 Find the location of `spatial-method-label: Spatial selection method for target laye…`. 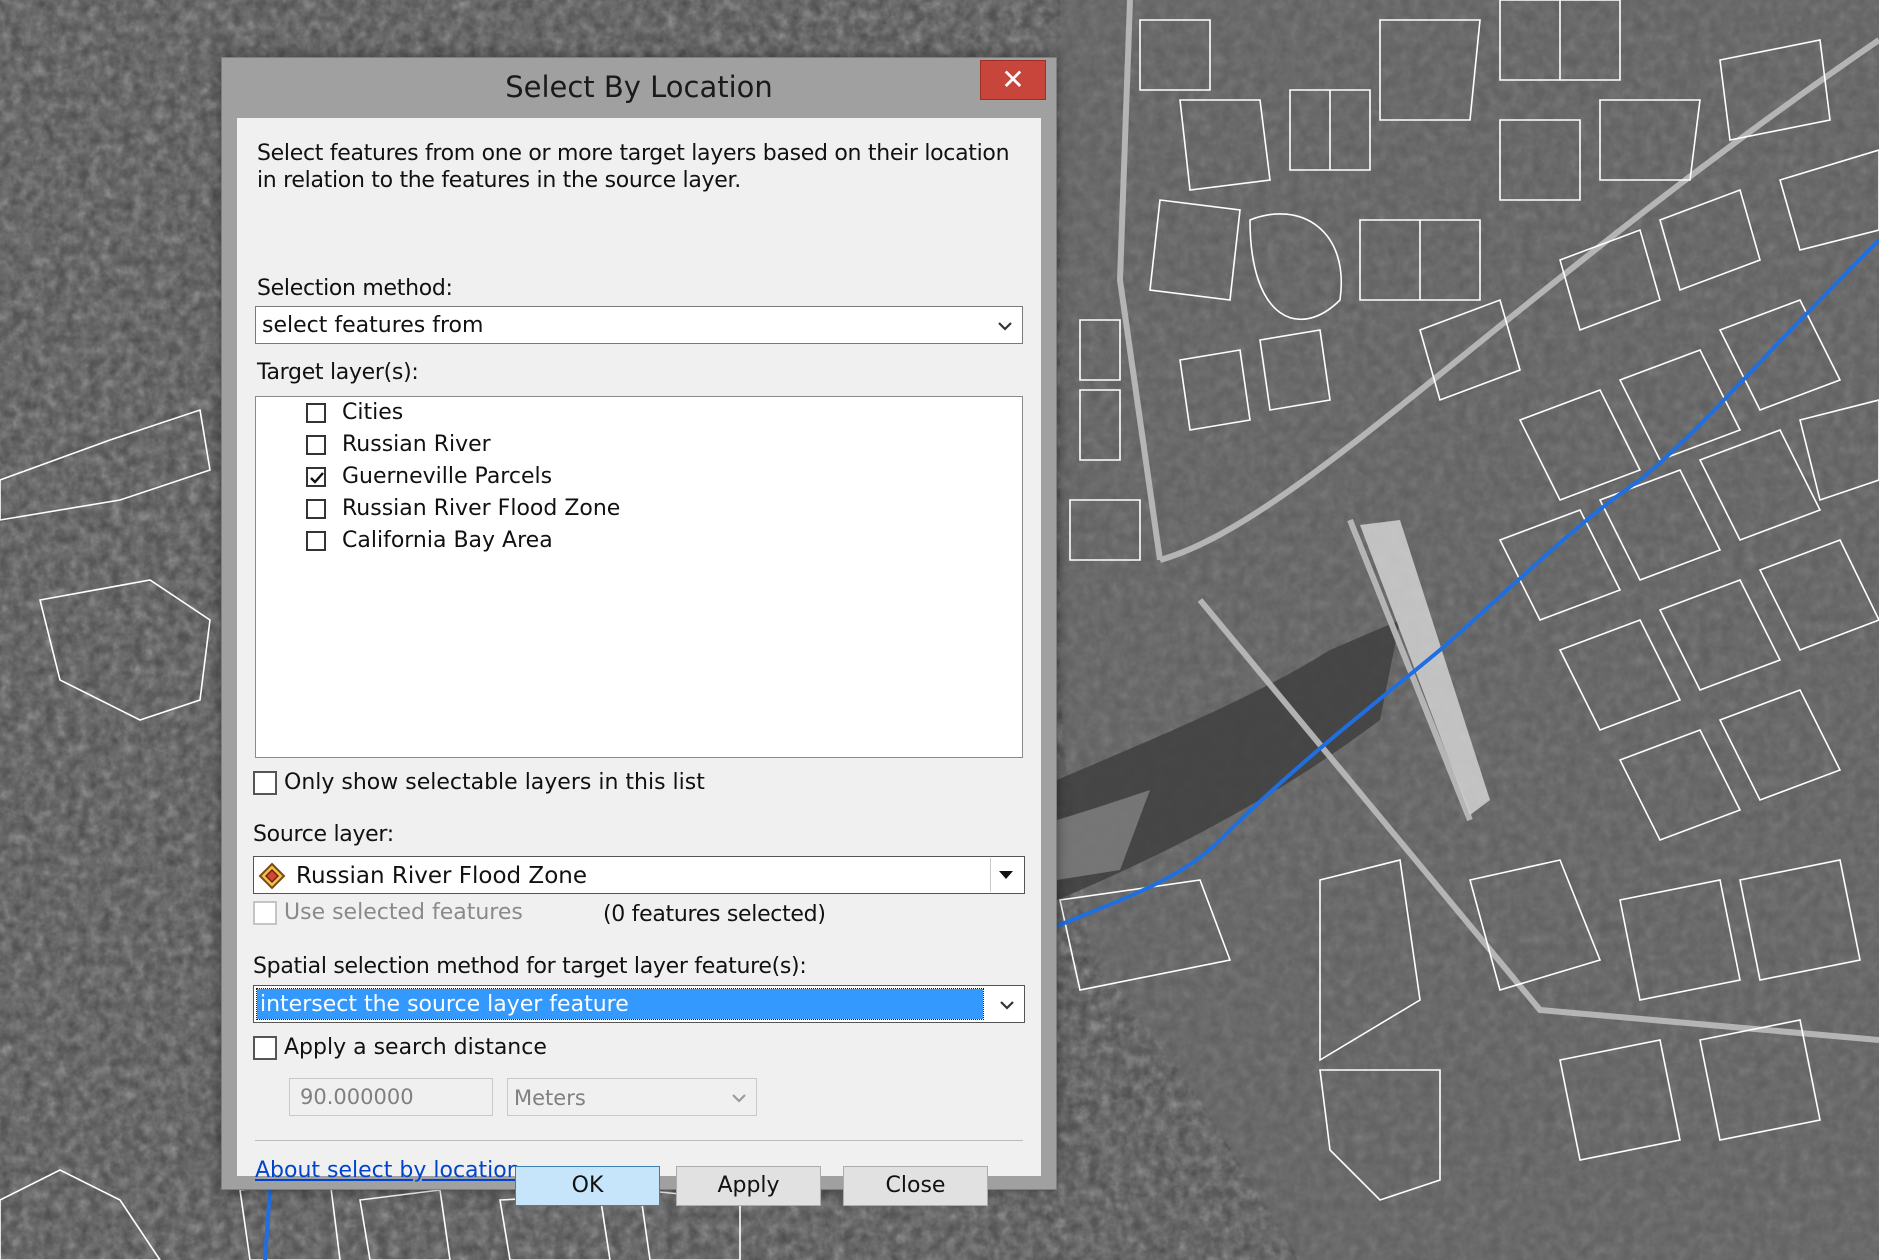

spatial-method-label: Spatial selection method for target laye… is located at coordinates (530, 966).